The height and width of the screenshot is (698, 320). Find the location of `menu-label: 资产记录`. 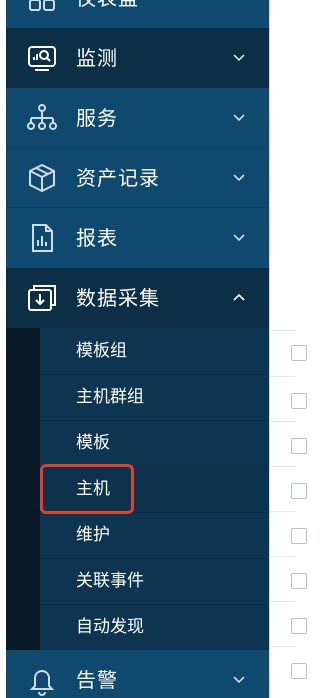

menu-label: 资产记录 is located at coordinates (118, 178).